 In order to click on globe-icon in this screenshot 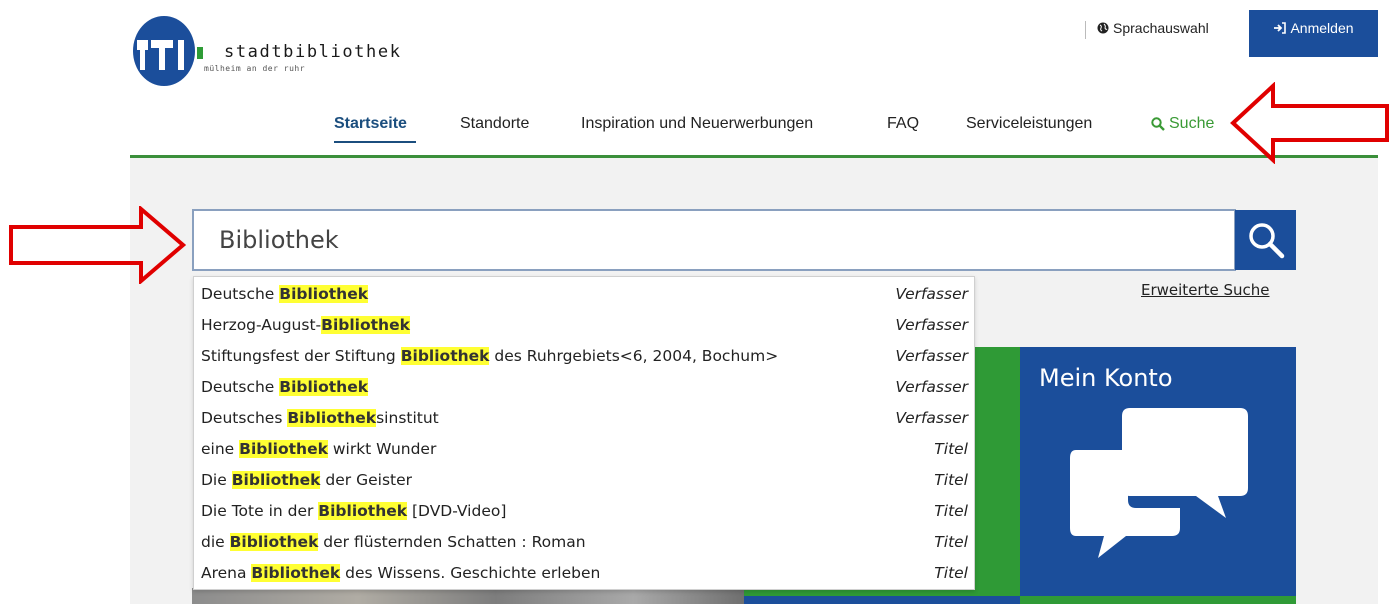, I will do `click(1103, 28)`.